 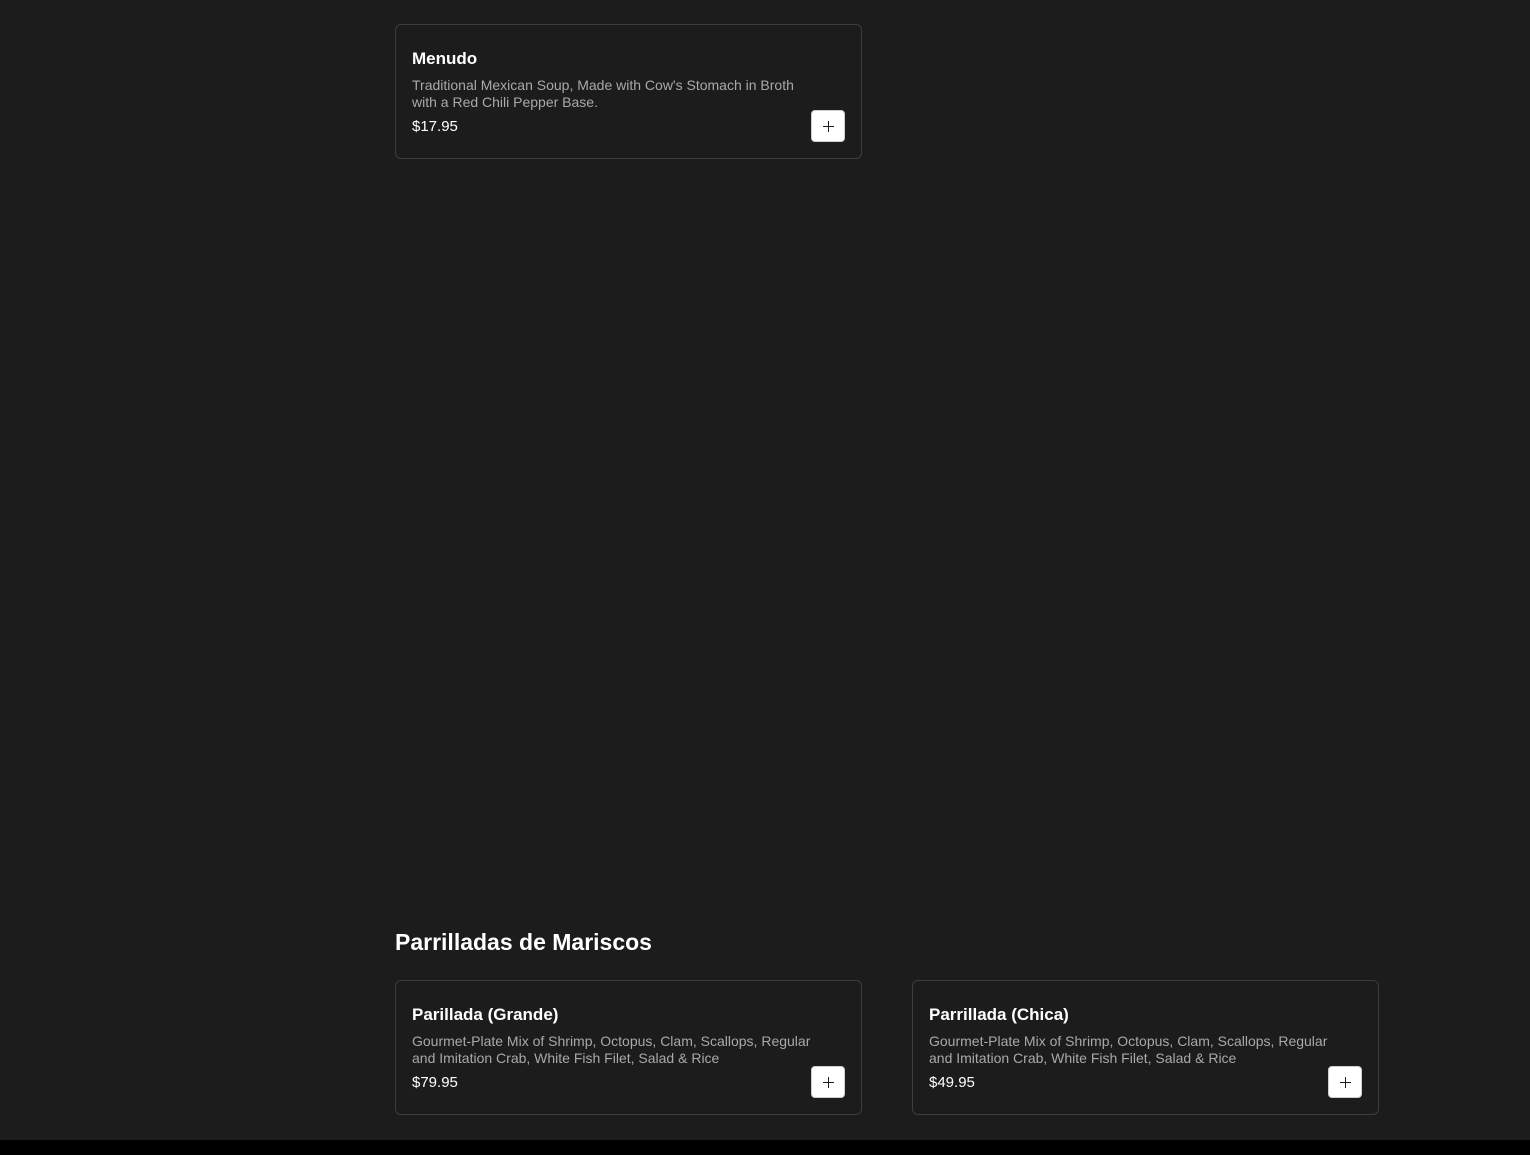 I want to click on footer-bar, so click(x=765, y=1147).